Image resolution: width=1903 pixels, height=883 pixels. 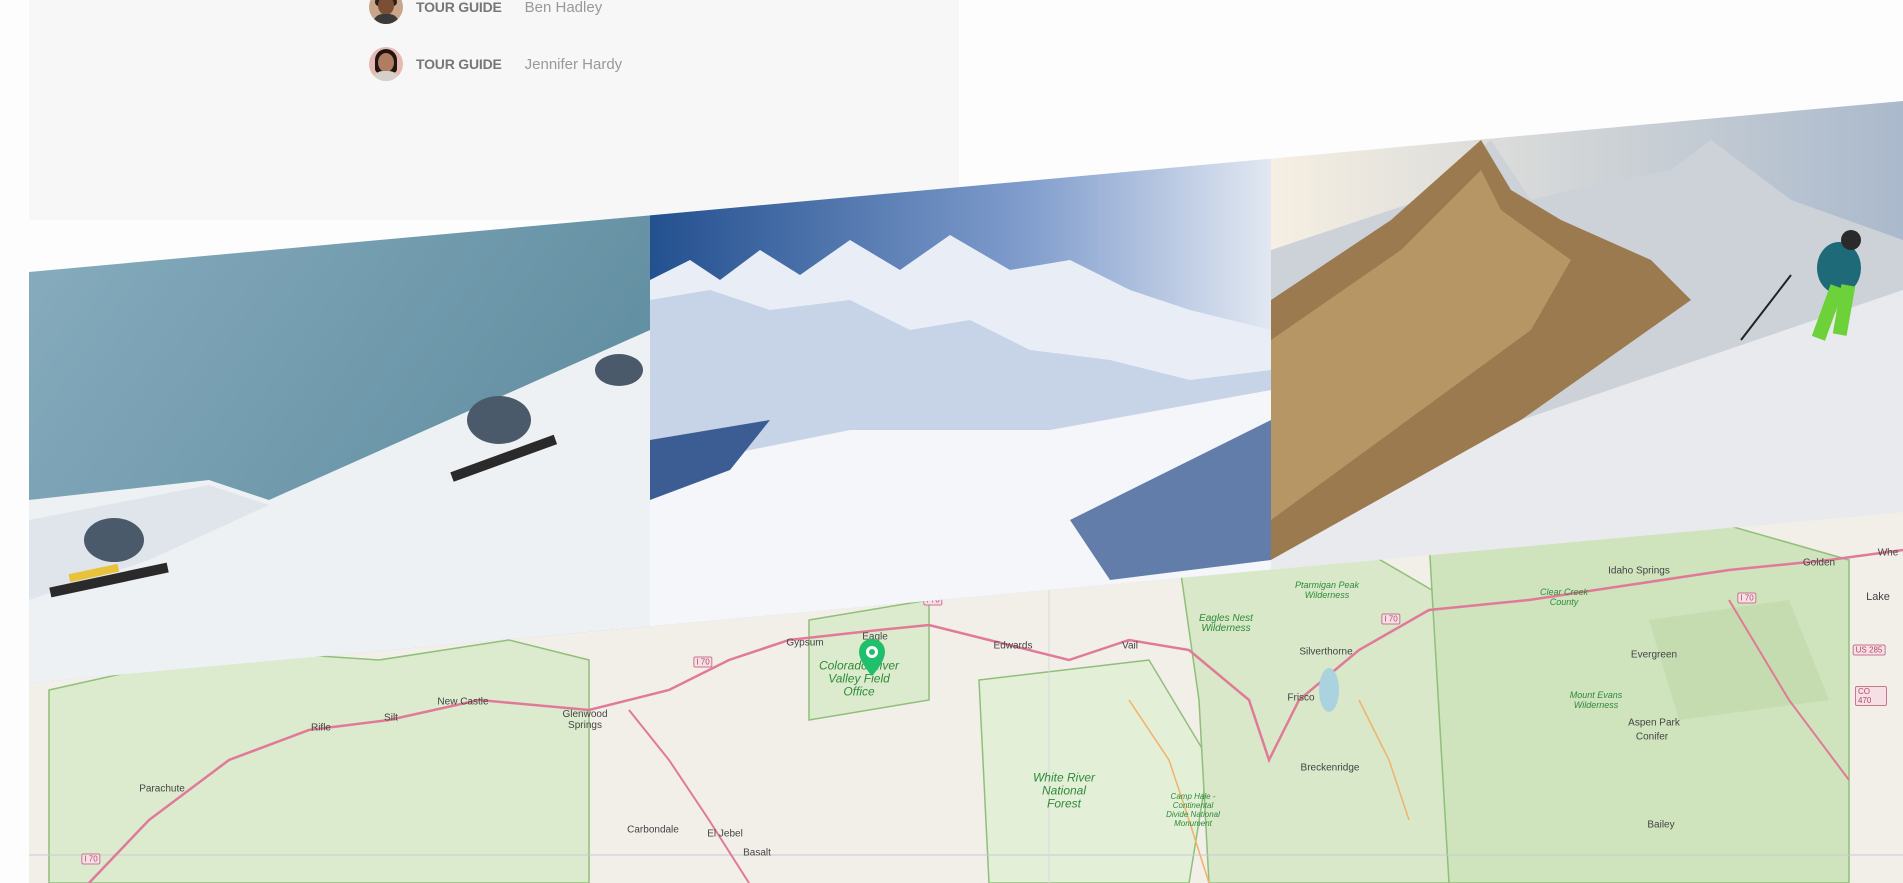 What do you see at coordinates (757, 853) in the screenshot?
I see `map-place-label: Basalt` at bounding box center [757, 853].